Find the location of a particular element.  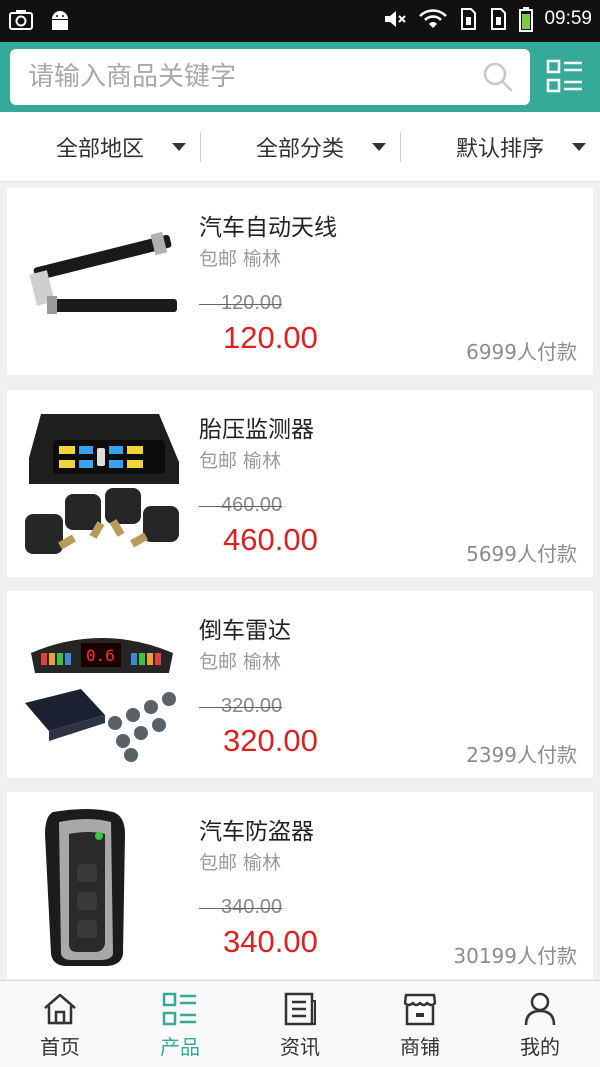

filter-category-label: 全部分类 is located at coordinates (299, 149).